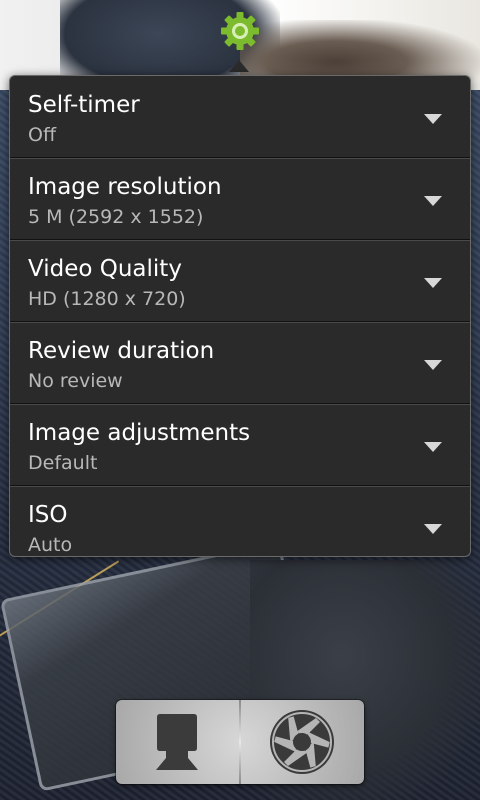 The height and width of the screenshot is (800, 480). Describe the element at coordinates (240, 742) in the screenshot. I see `camera-control-bar` at that location.